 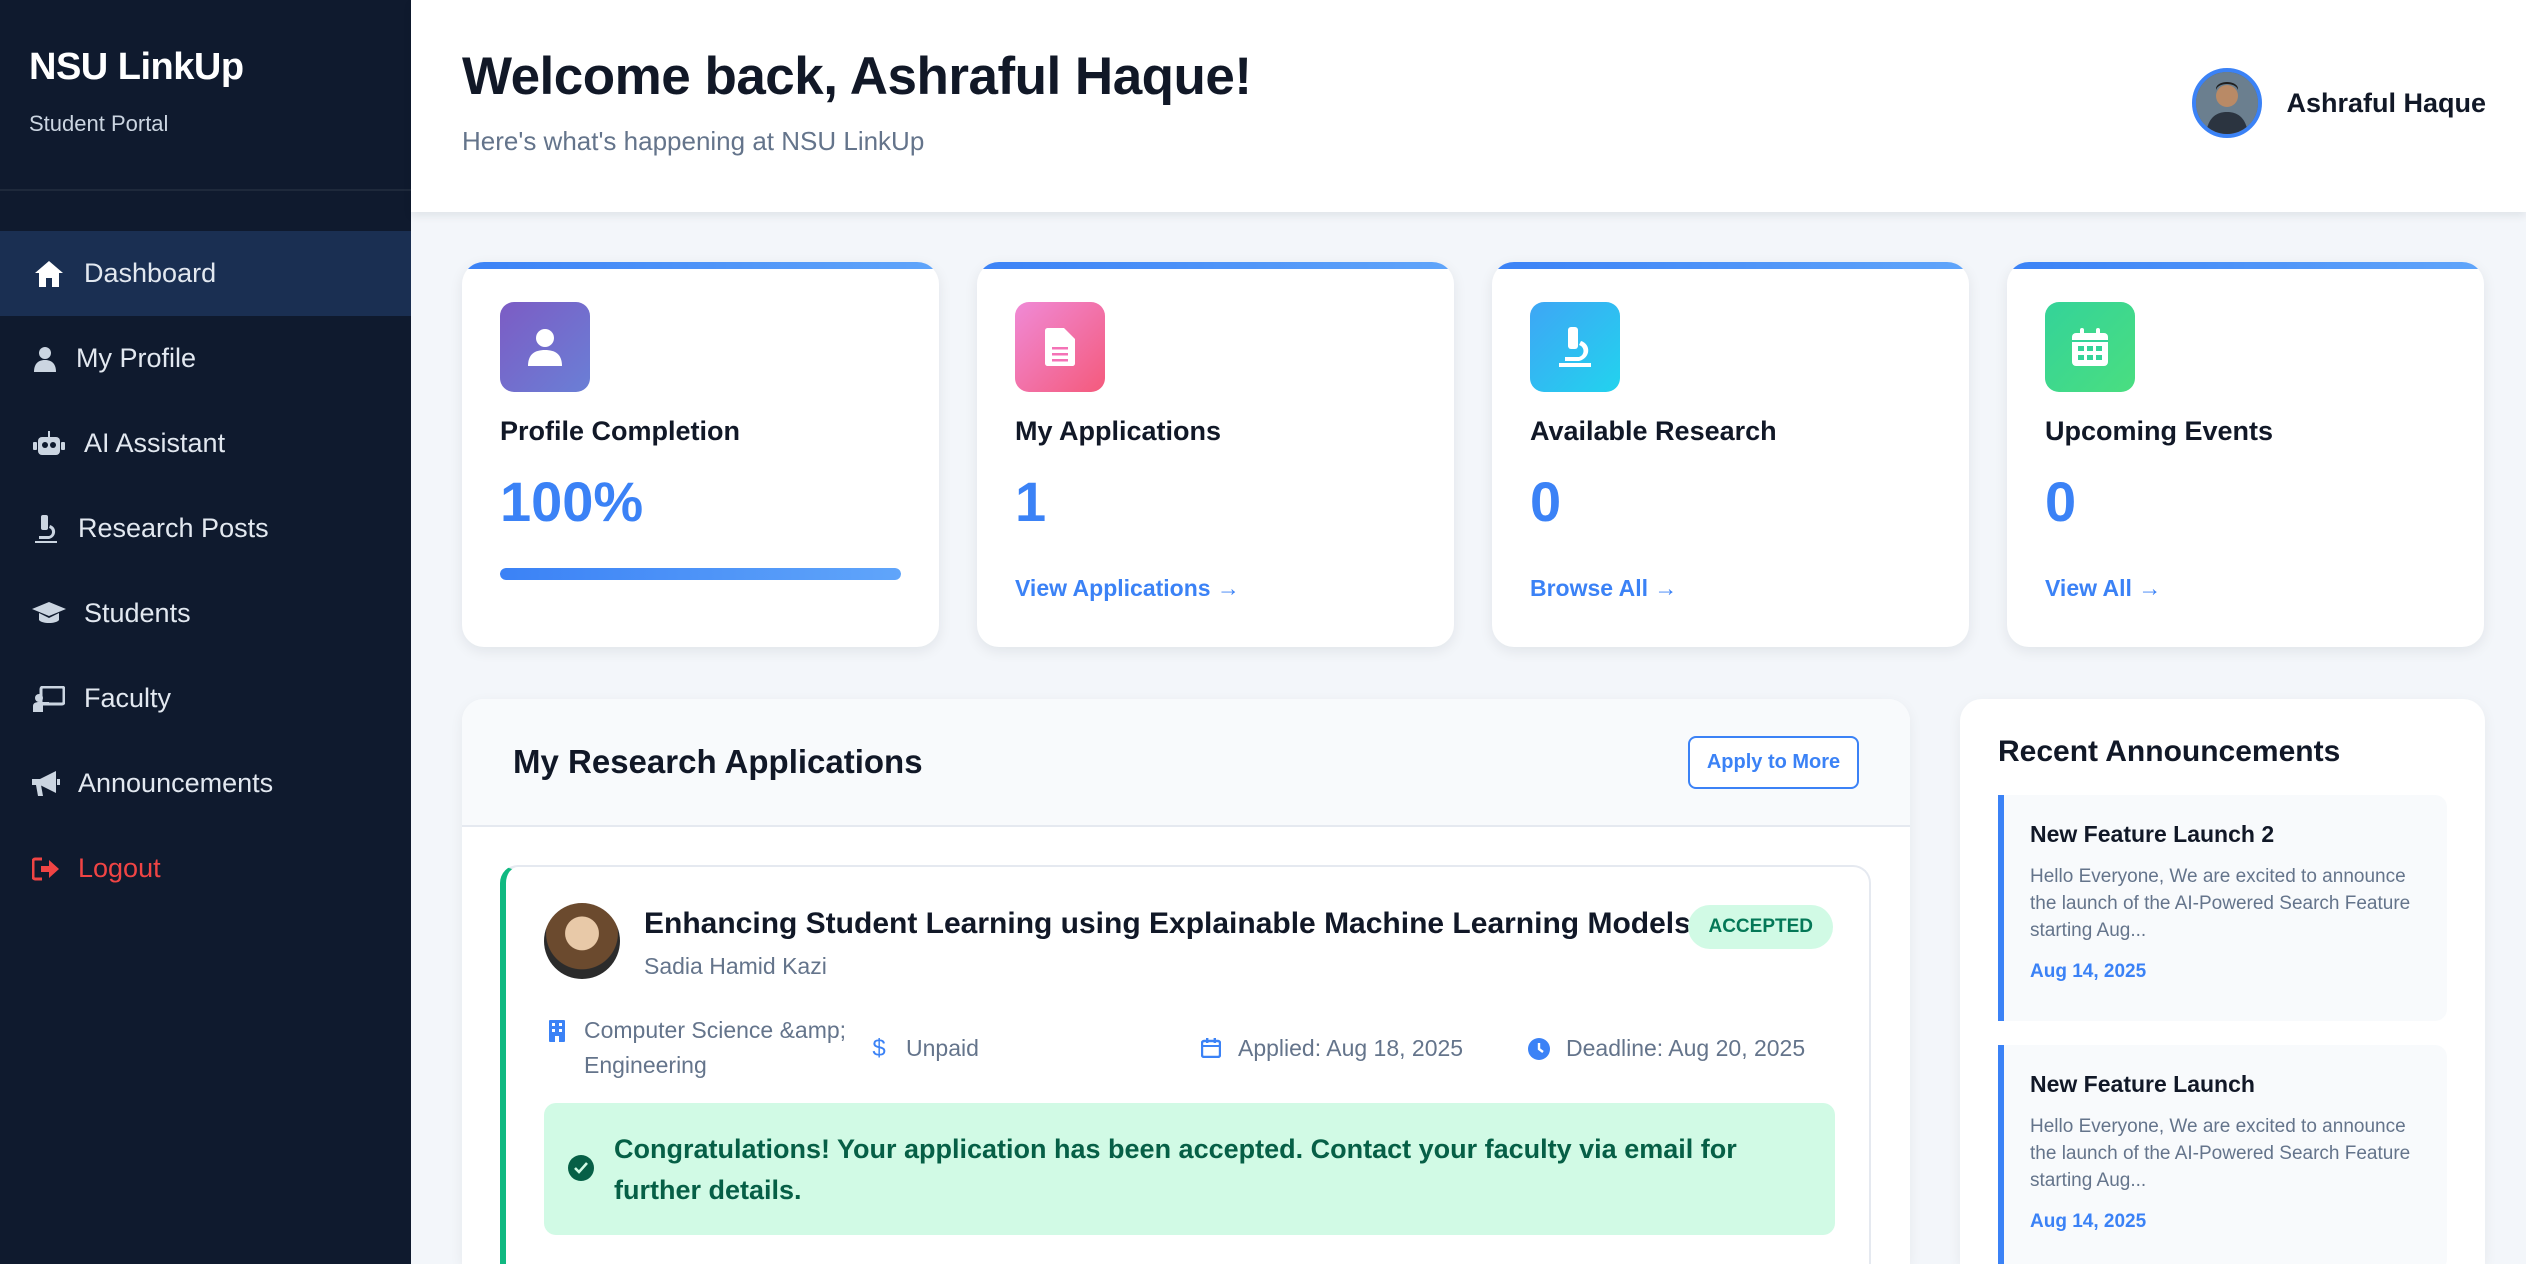 What do you see at coordinates (645, 1065) in the screenshot?
I see `department-line-2: Engineering` at bounding box center [645, 1065].